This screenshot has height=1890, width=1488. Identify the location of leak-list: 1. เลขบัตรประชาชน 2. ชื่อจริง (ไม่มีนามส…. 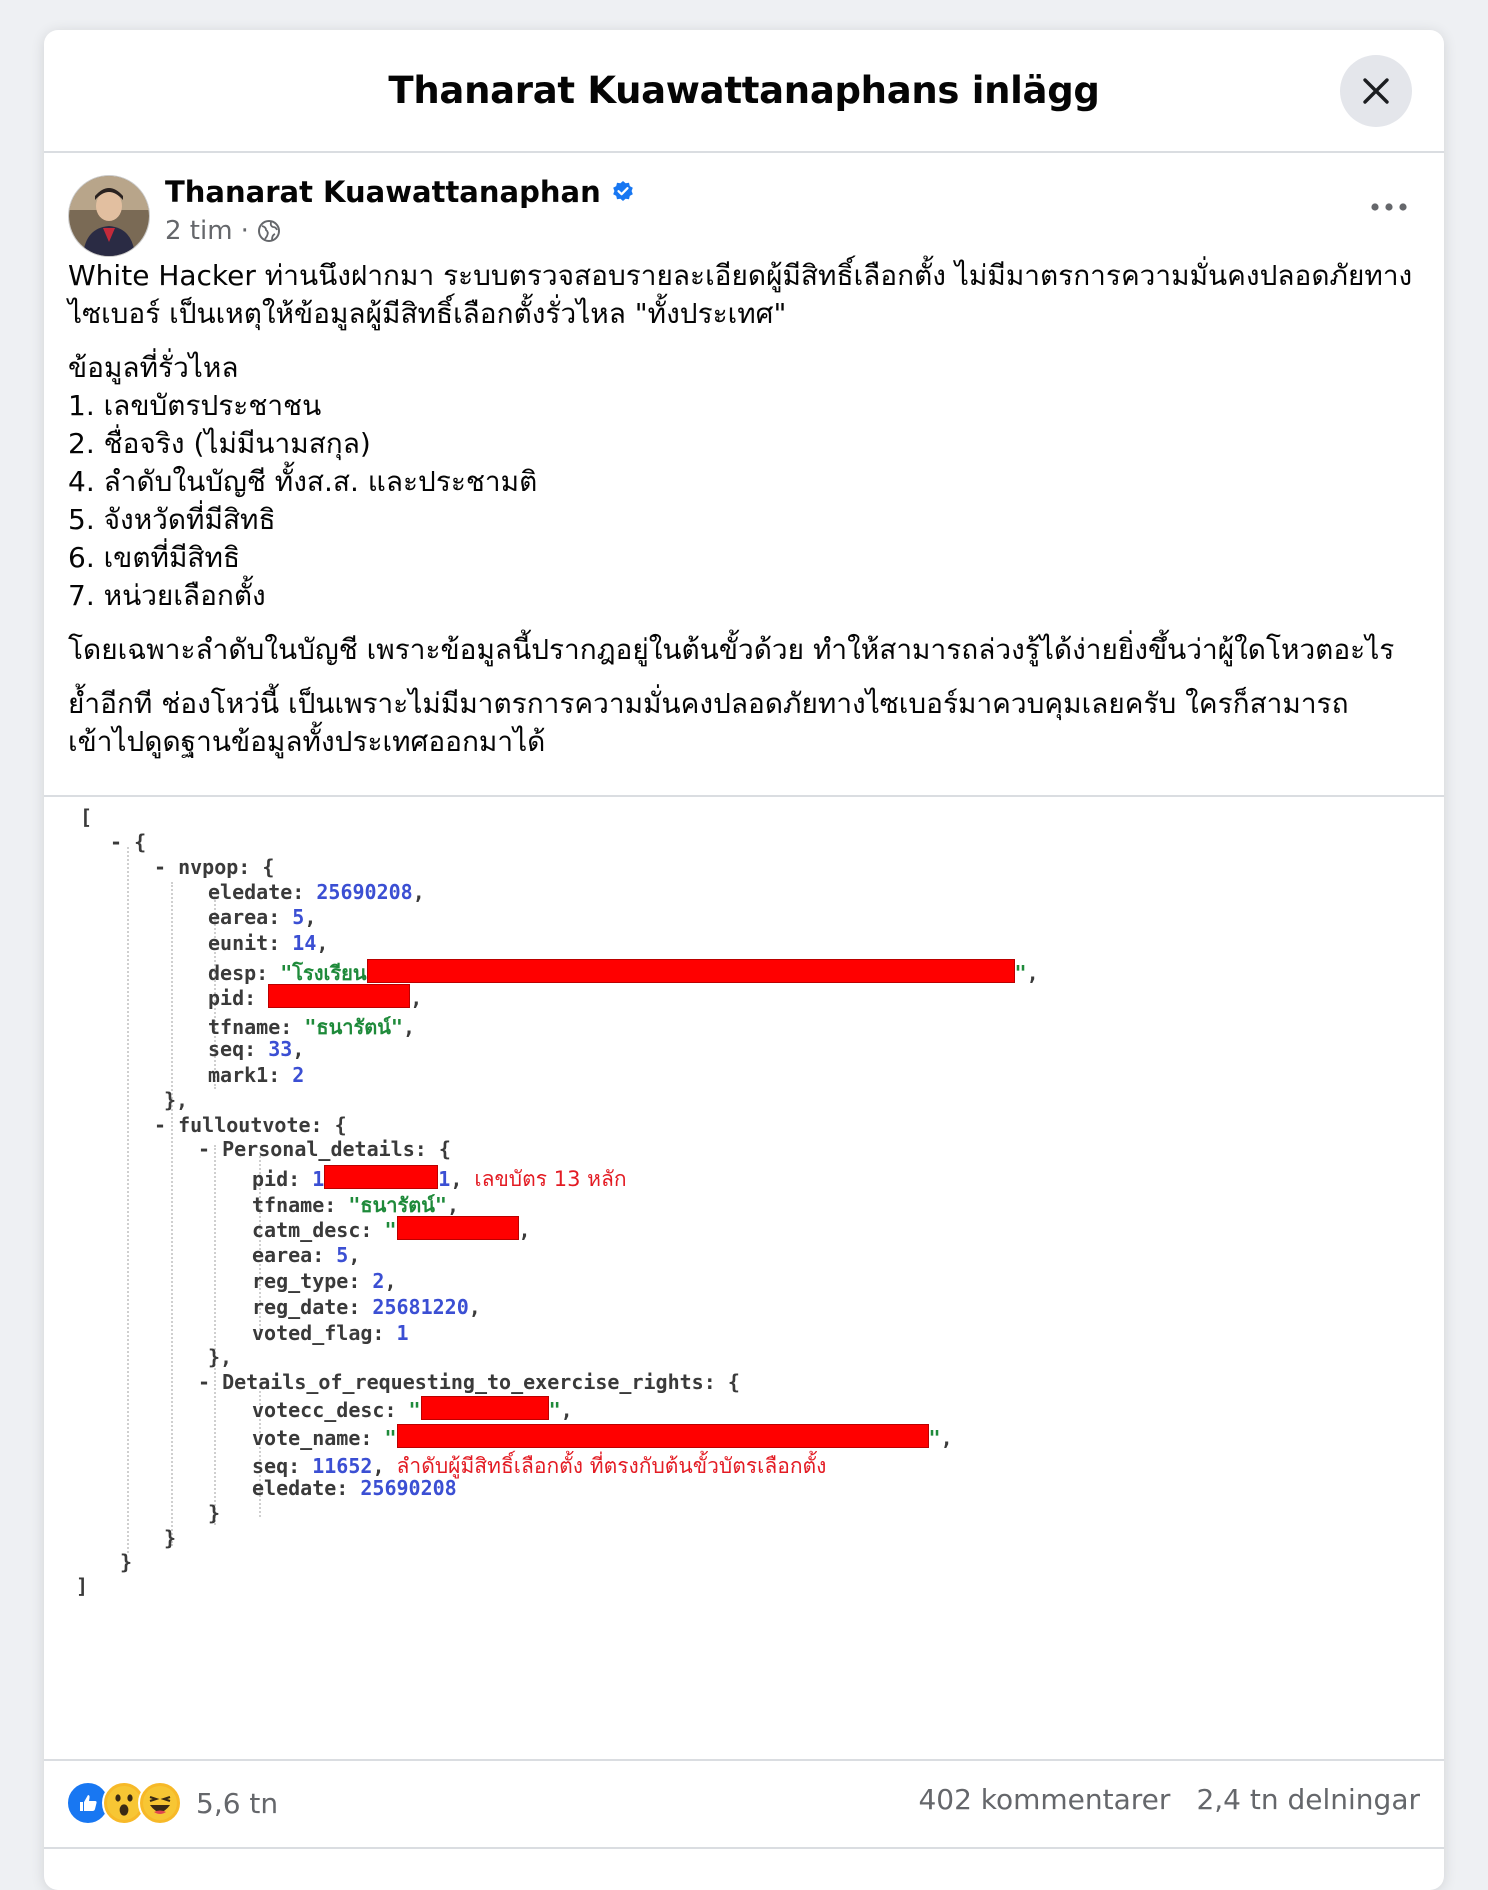
(744, 501).